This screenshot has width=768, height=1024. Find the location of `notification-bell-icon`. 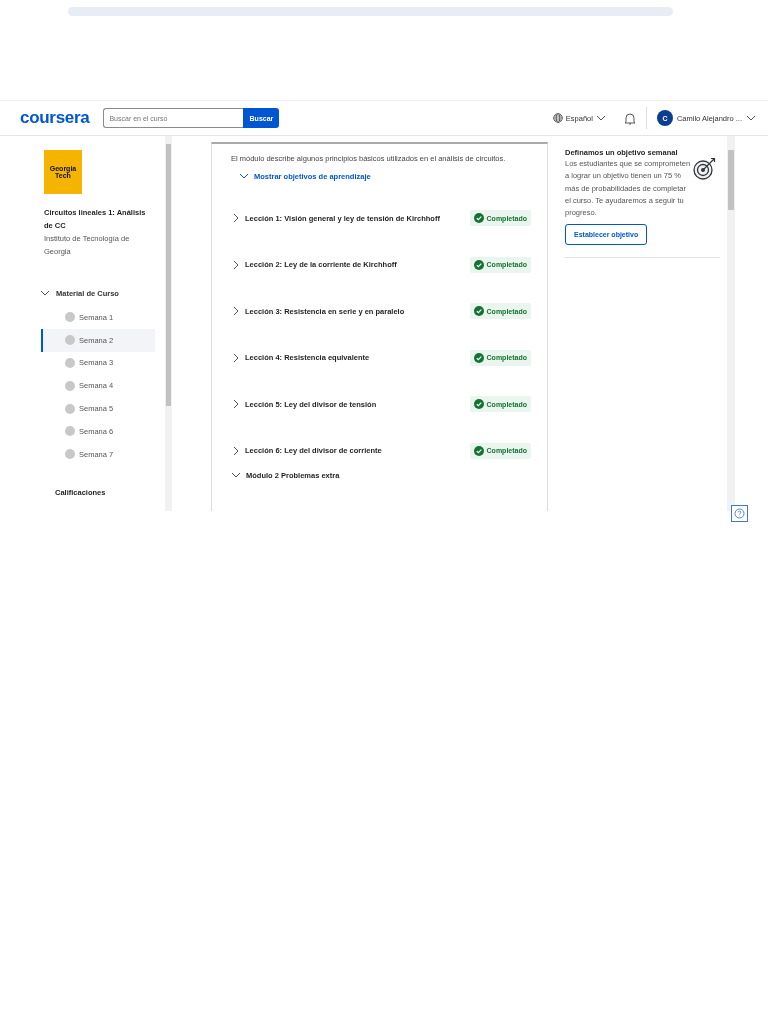

notification-bell-icon is located at coordinates (629, 118).